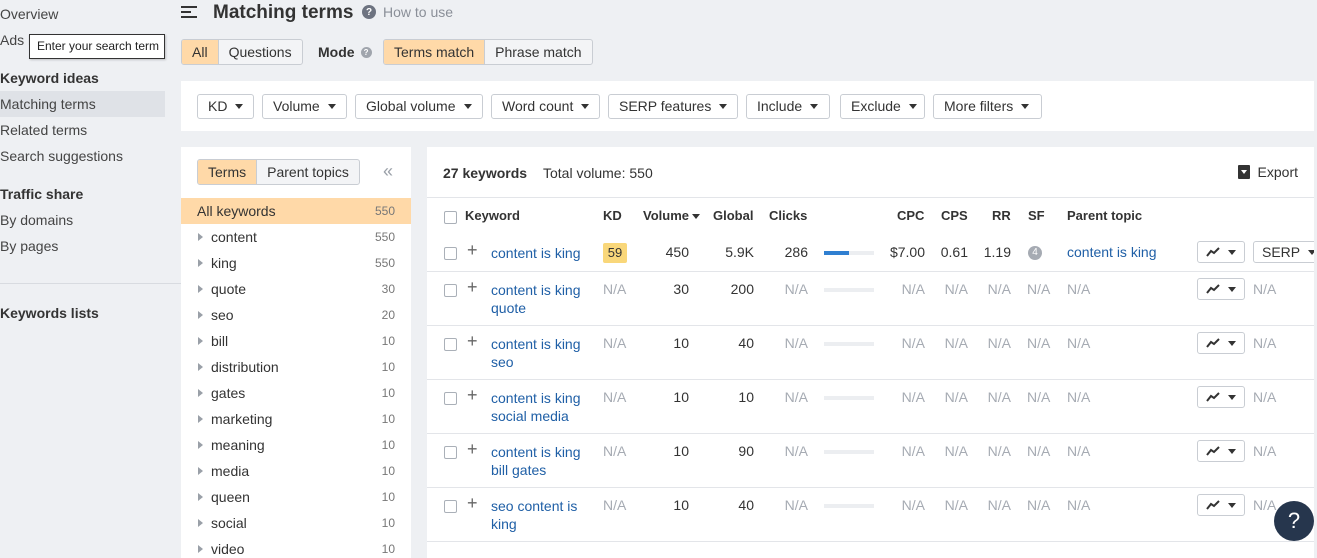 This screenshot has width=1317, height=558. Describe the element at coordinates (1283, 252) in the screenshot. I see `serp-dropdown: SERP` at that location.